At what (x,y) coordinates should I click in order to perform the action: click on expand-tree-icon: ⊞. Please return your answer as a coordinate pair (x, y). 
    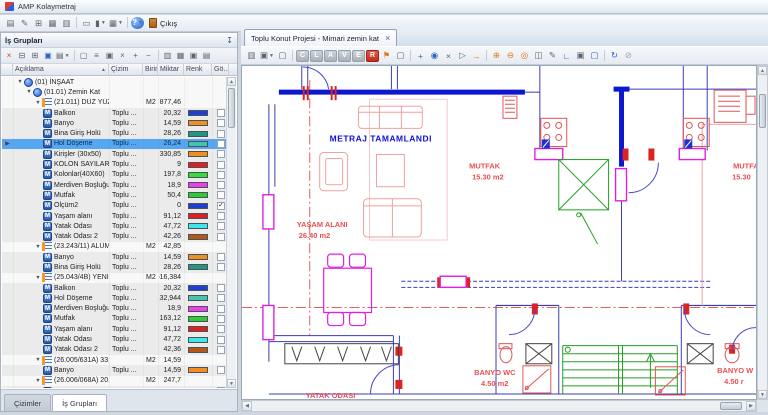
    Looking at the image, I should click on (35, 56).